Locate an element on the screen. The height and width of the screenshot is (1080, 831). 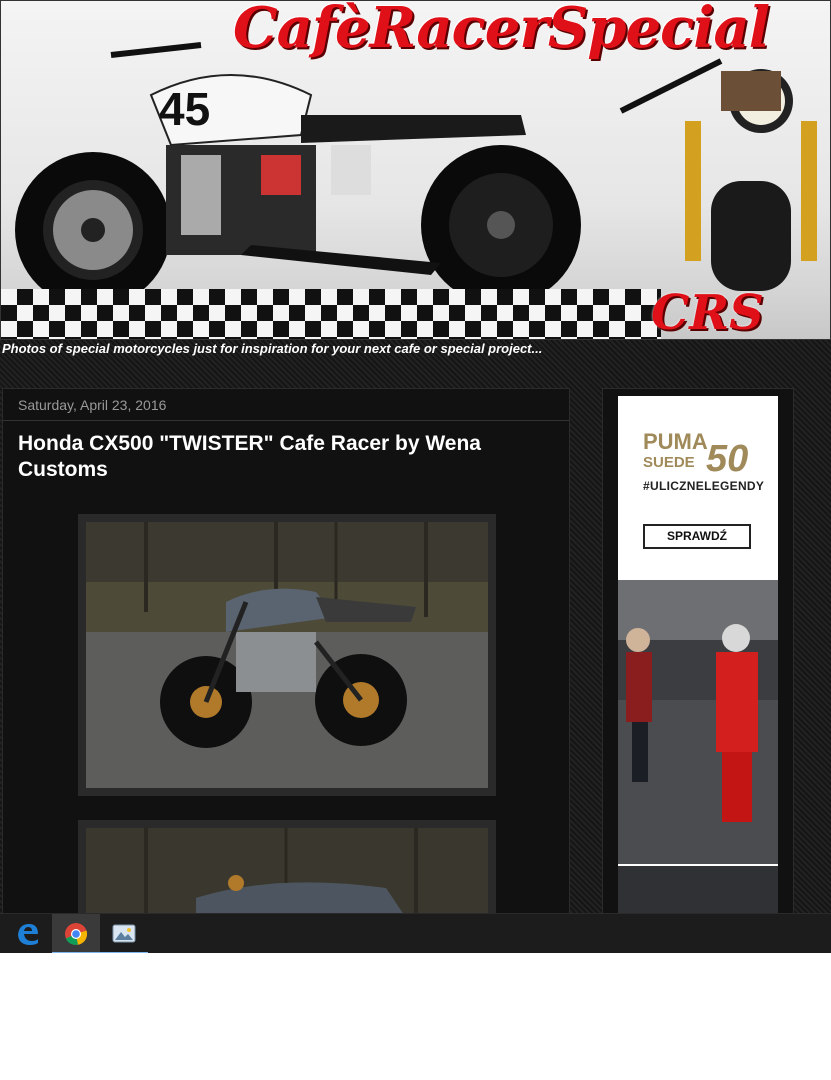
puma-ad-banner: PUMA SUEDE 50 #ULICZNELEGENDY SPRAWDŹ is located at coordinates (698, 674).